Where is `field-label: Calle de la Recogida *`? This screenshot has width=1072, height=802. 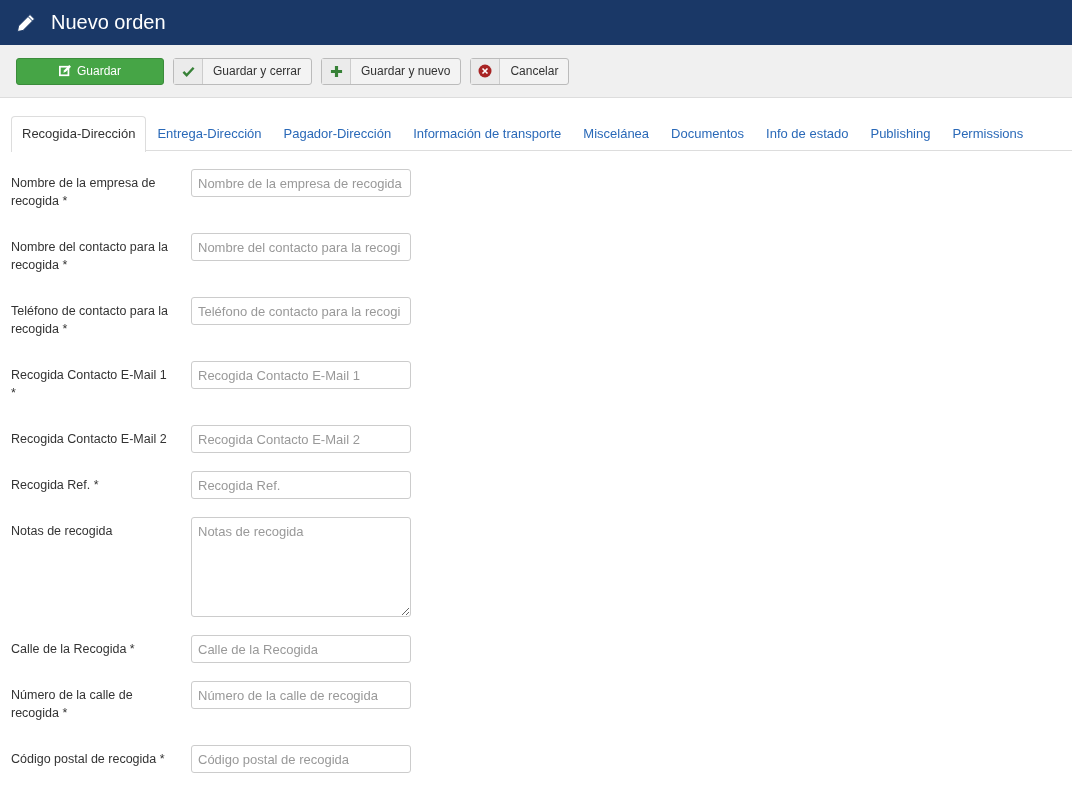 field-label: Calle de la Recogida * is located at coordinates (73, 649).